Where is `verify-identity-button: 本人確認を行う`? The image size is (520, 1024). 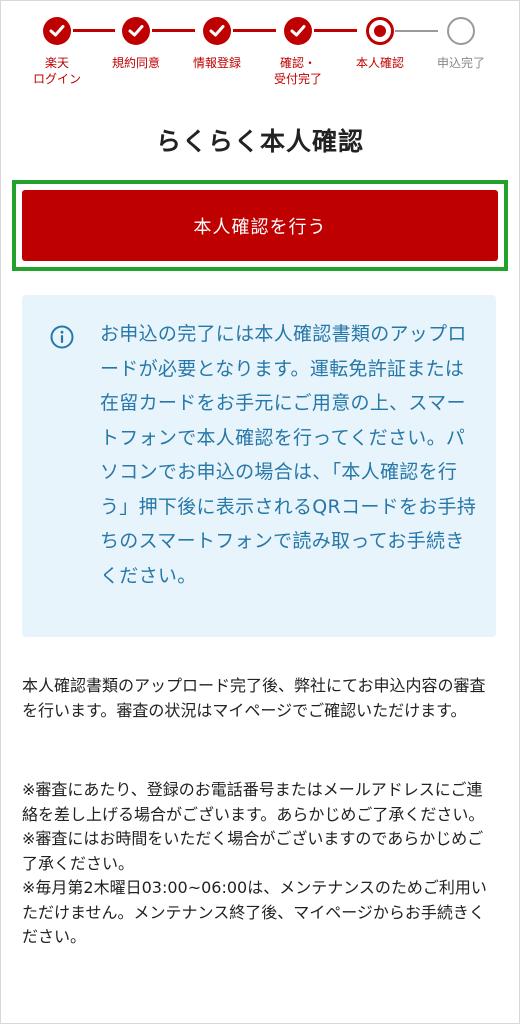
verify-identity-button: 本人確認を行う is located at coordinates (260, 225).